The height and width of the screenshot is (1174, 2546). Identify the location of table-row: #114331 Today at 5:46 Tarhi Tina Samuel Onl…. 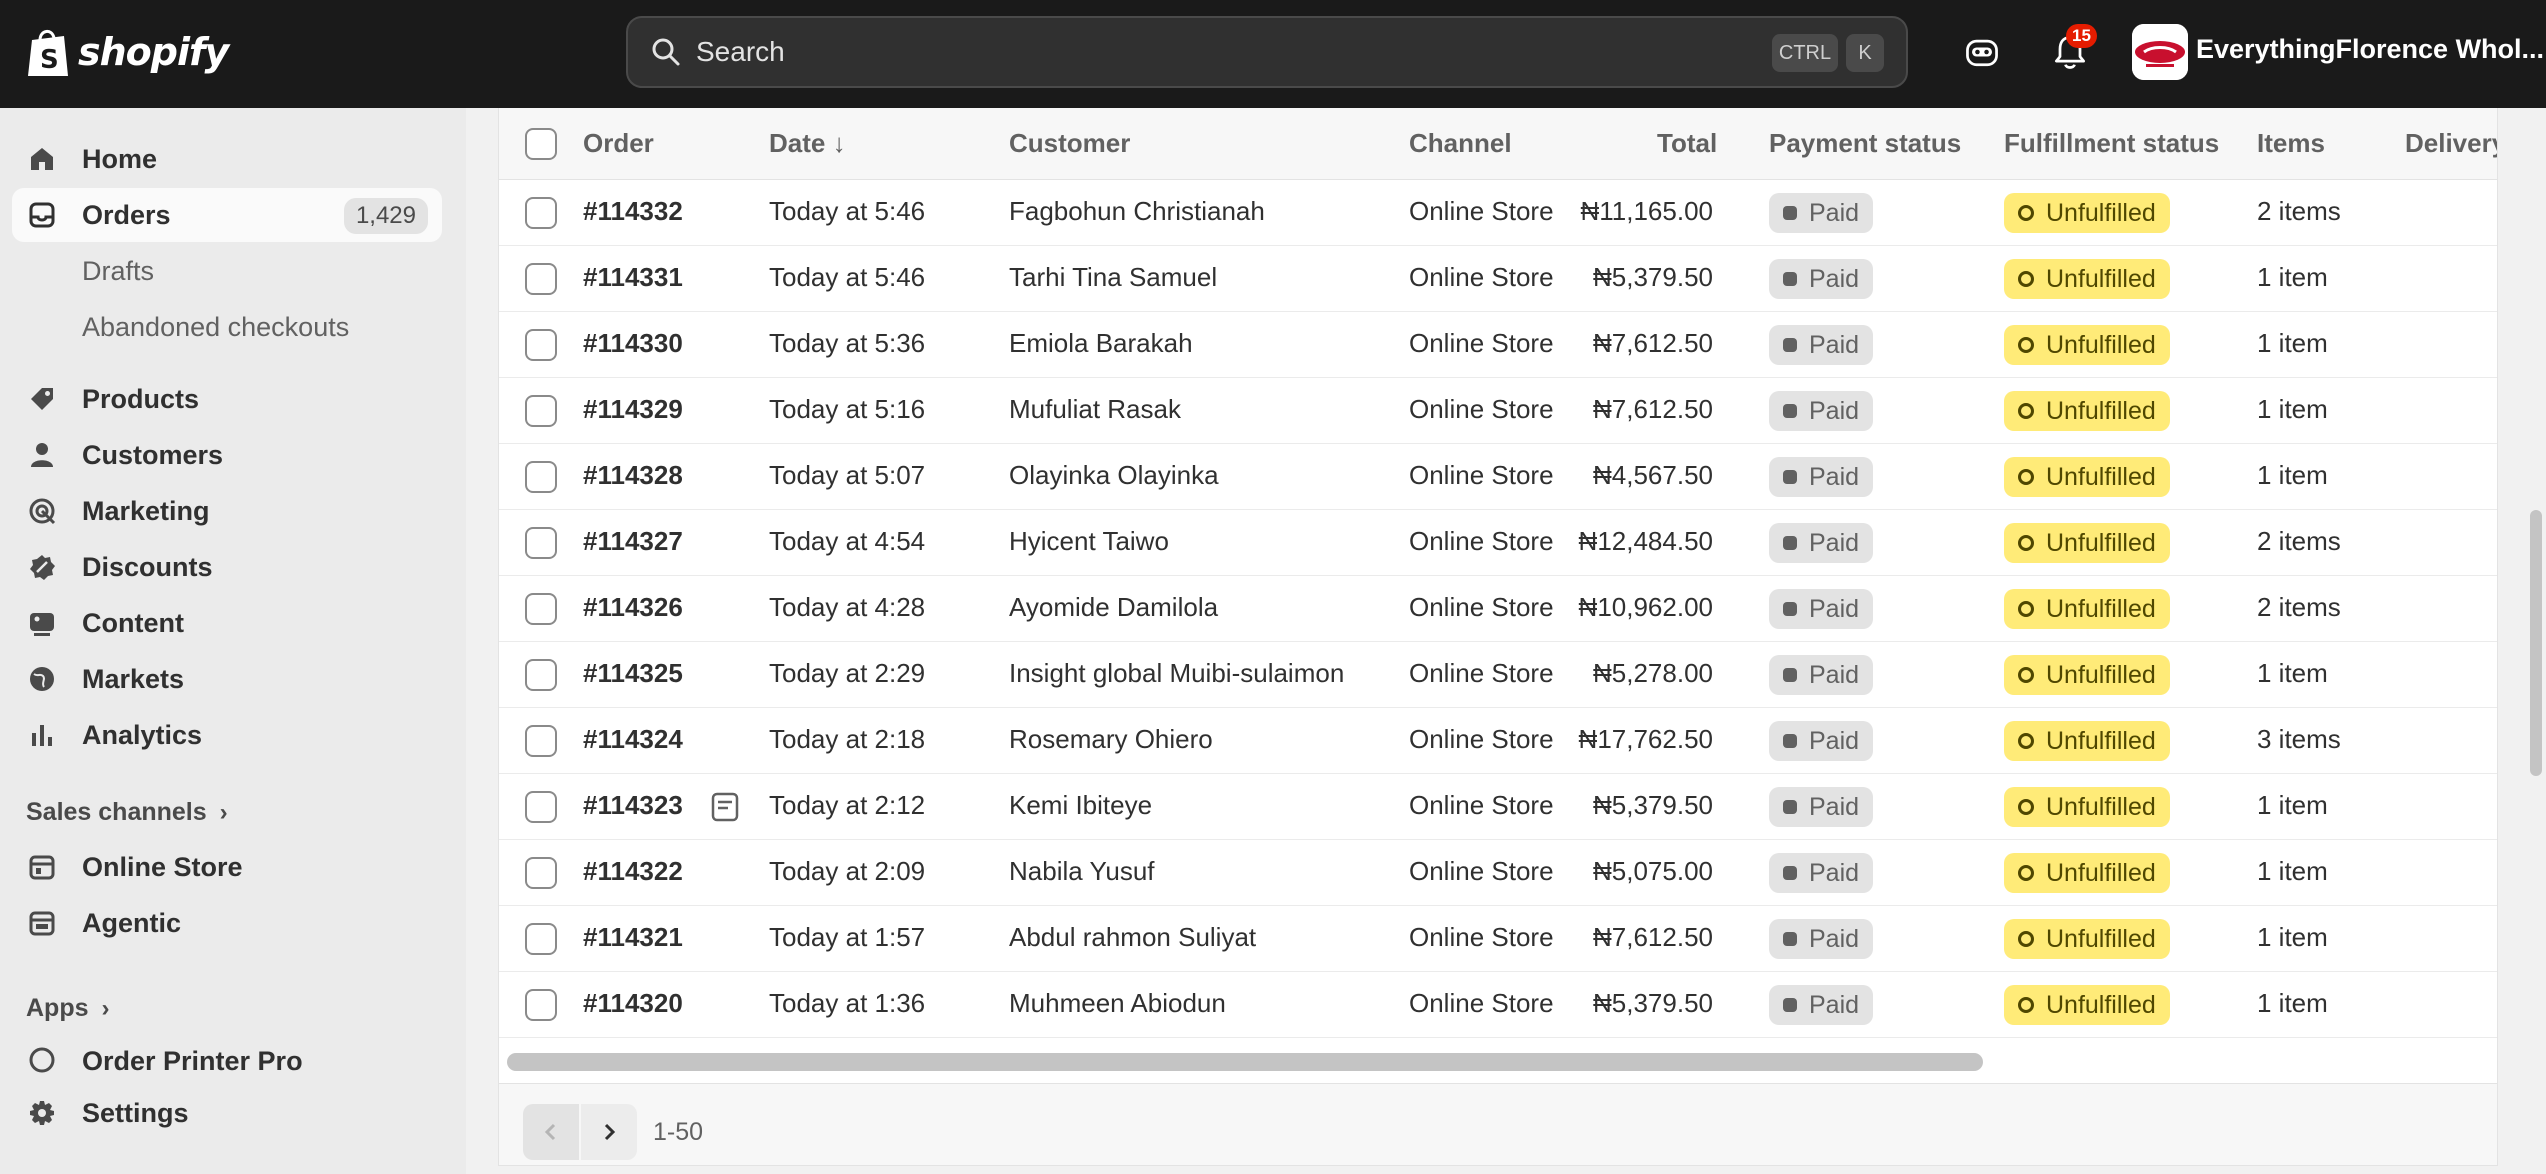
(1498, 279).